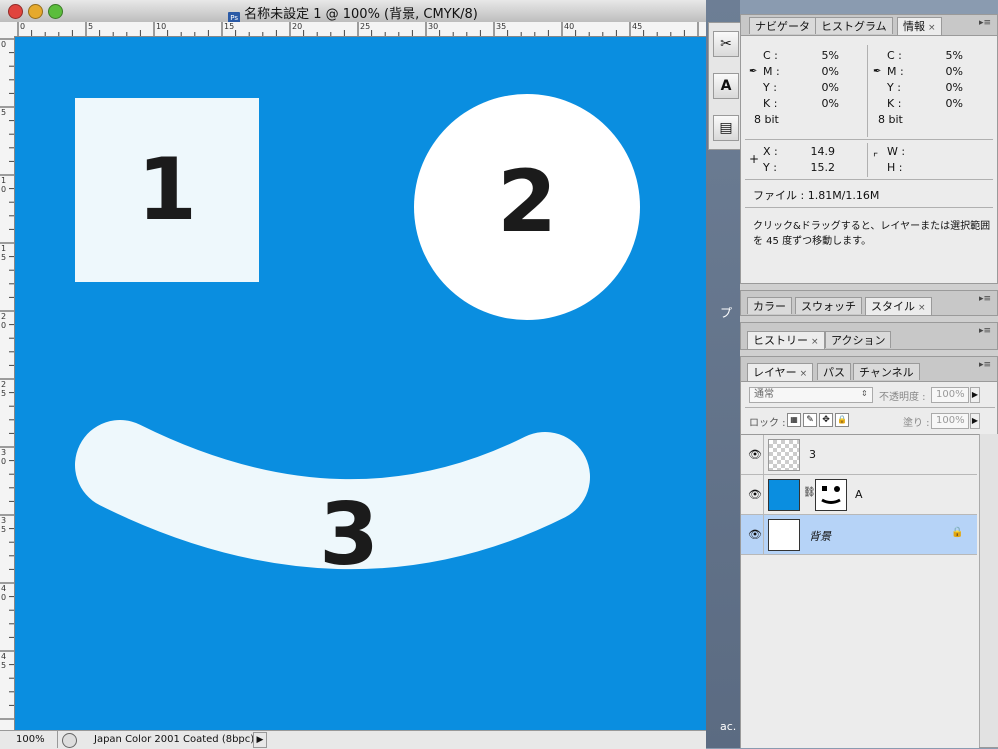 This screenshot has width=998, height=749. I want to click on info-divider, so click(867, 91).